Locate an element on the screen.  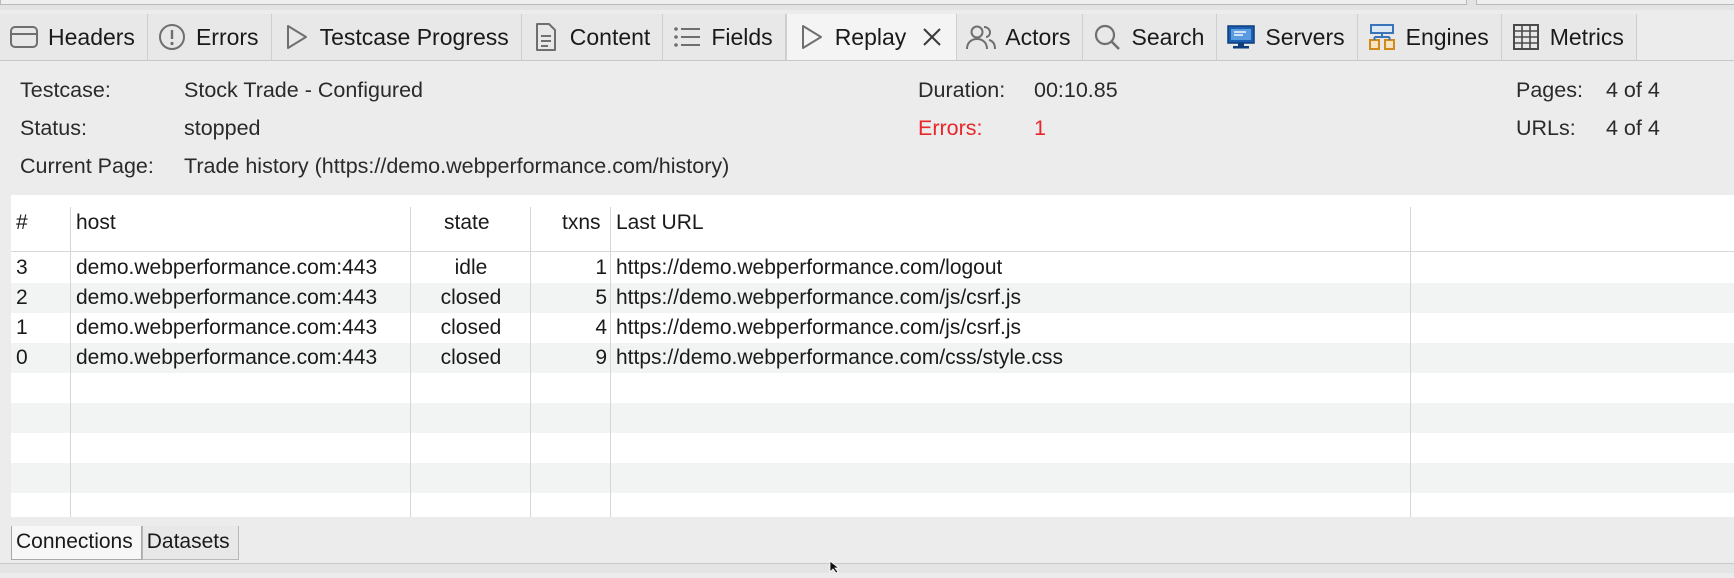
tab-datasets: Datasets is located at coordinates (190, 543).